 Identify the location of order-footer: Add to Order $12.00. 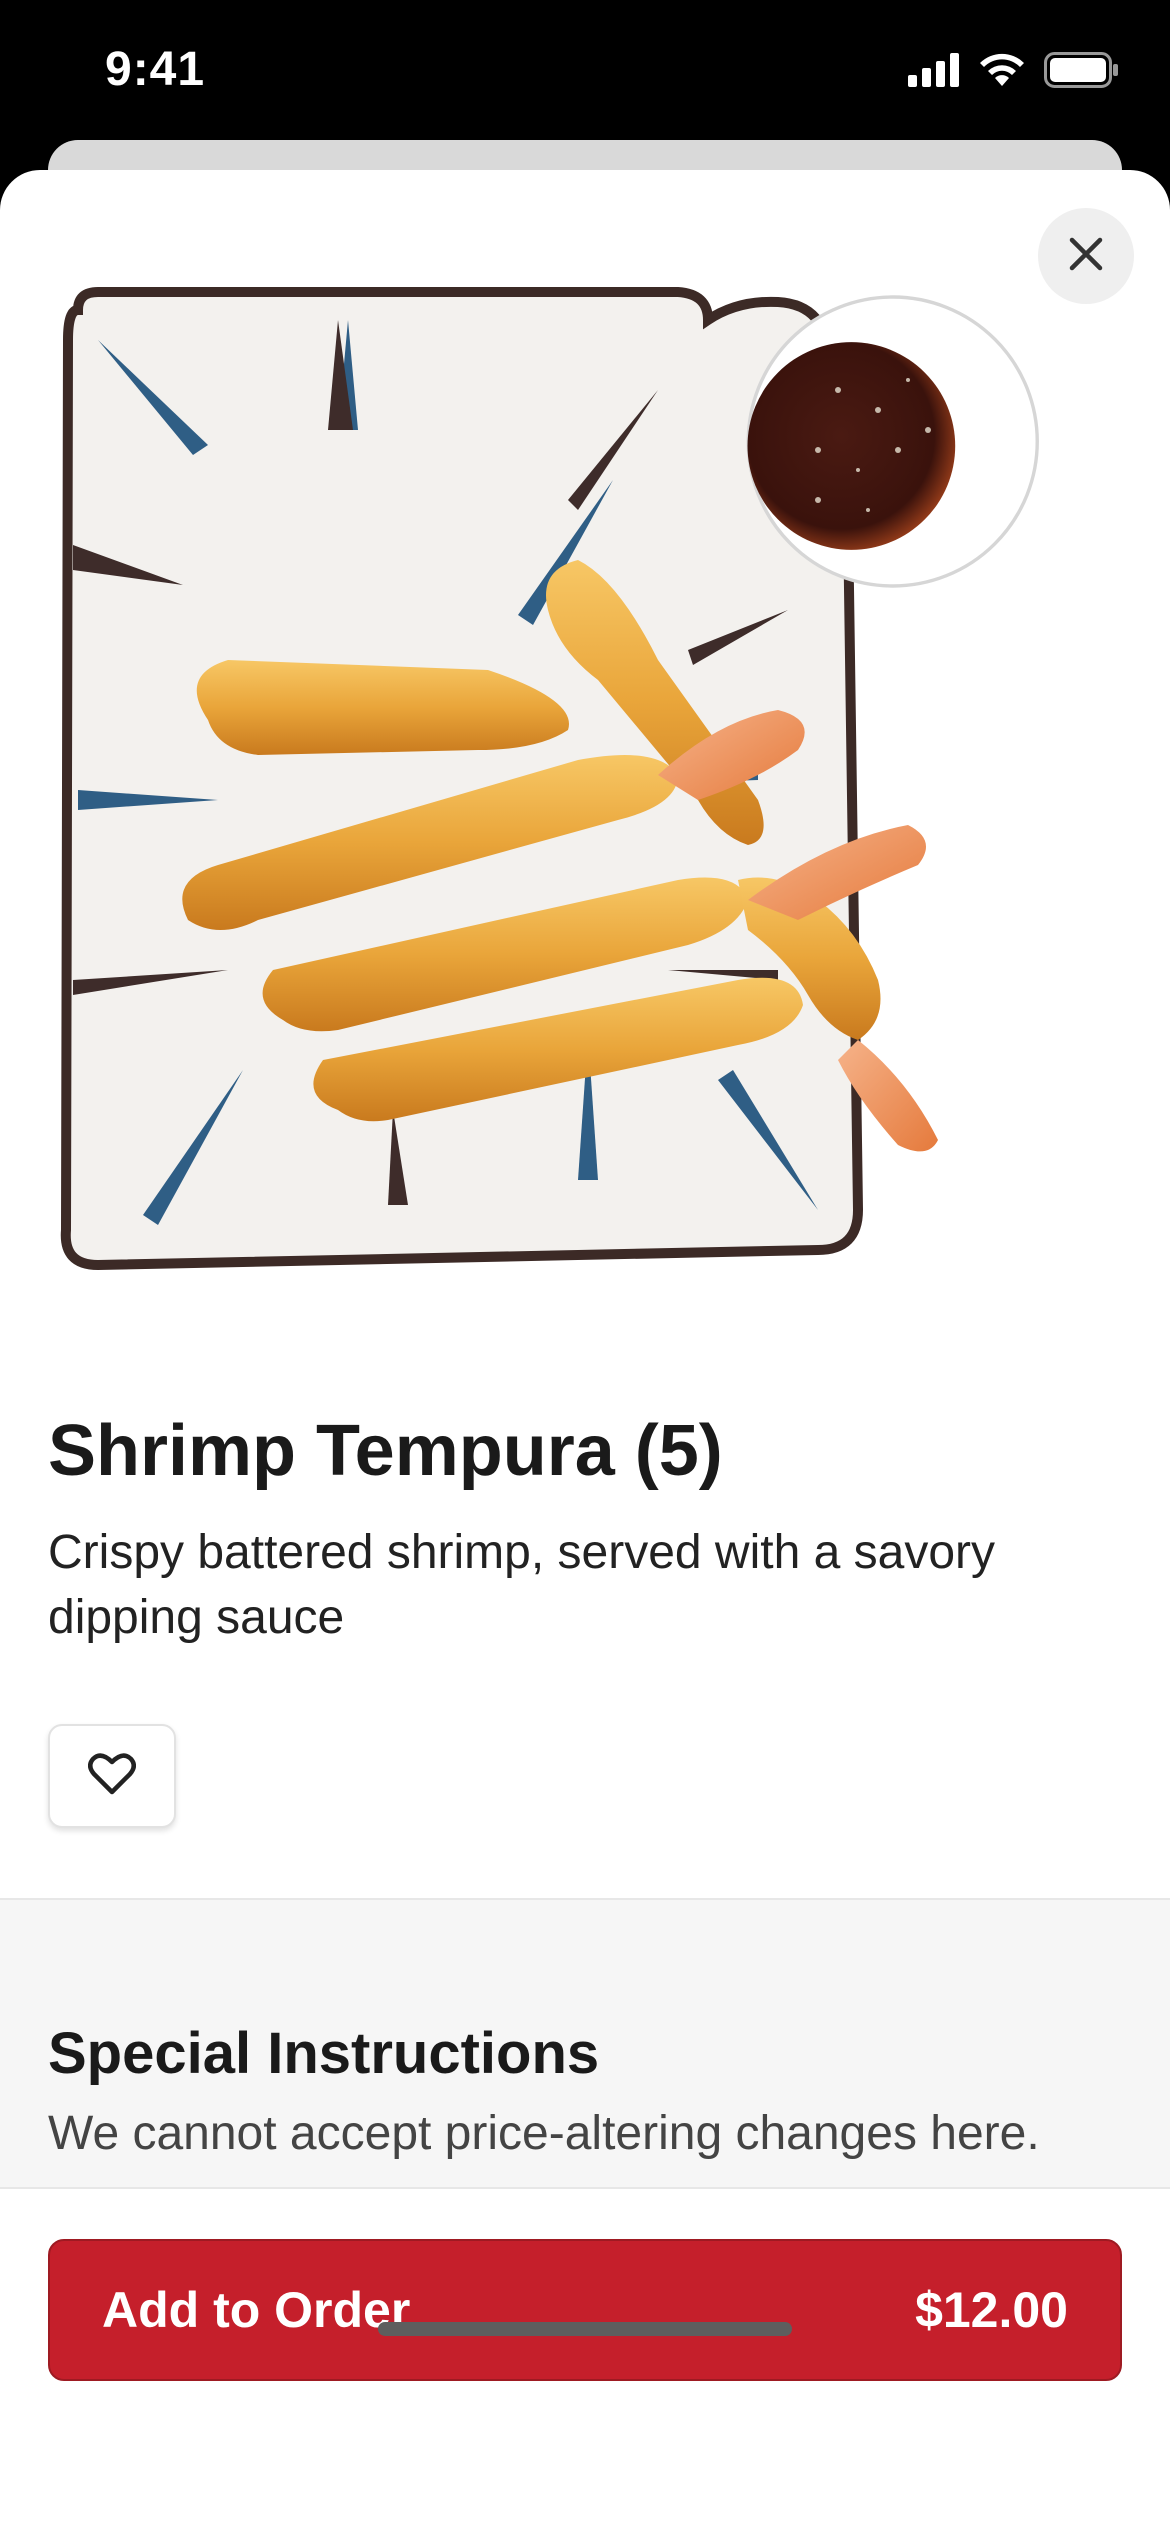
(585, 2359).